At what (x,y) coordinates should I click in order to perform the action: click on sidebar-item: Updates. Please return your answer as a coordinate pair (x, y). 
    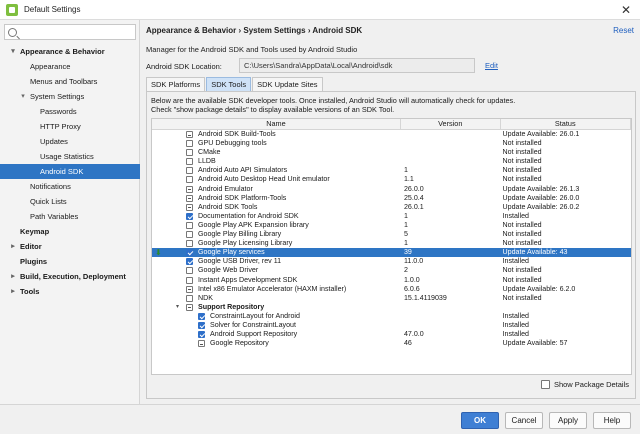
    Looking at the image, I should click on (70, 141).